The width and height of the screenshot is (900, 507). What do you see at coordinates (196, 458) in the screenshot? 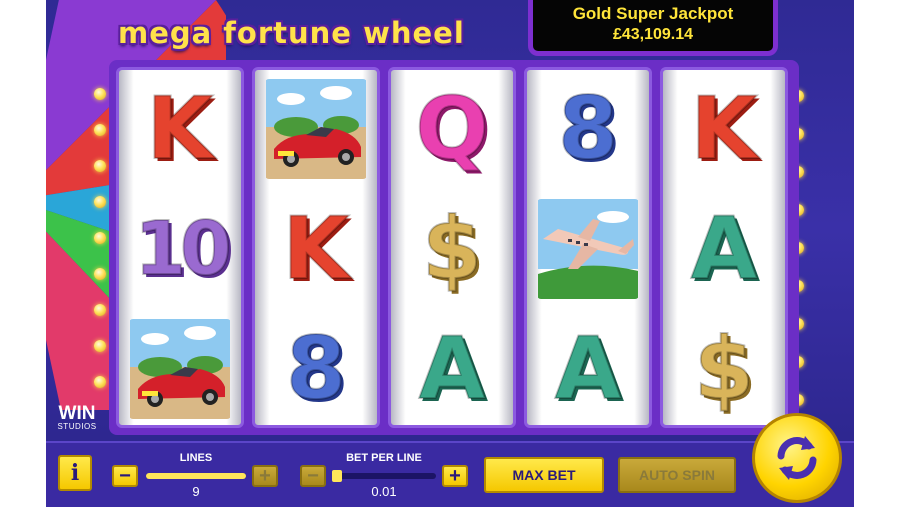
I see `lines-label: LINES` at bounding box center [196, 458].